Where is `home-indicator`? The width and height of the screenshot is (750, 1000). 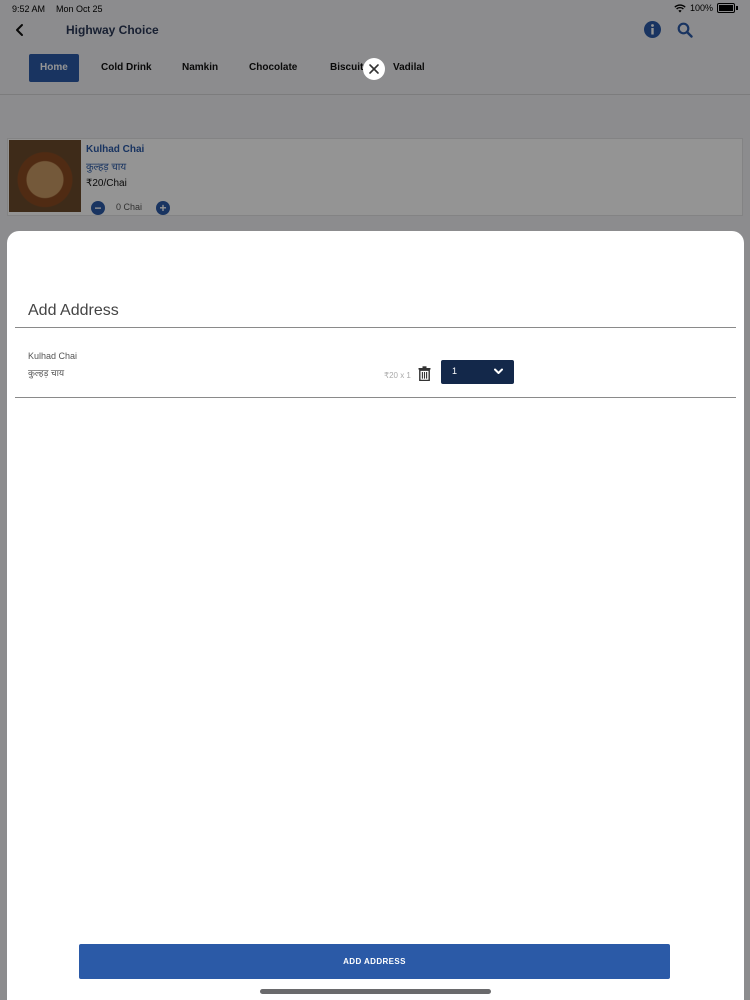 home-indicator is located at coordinates (375, 991).